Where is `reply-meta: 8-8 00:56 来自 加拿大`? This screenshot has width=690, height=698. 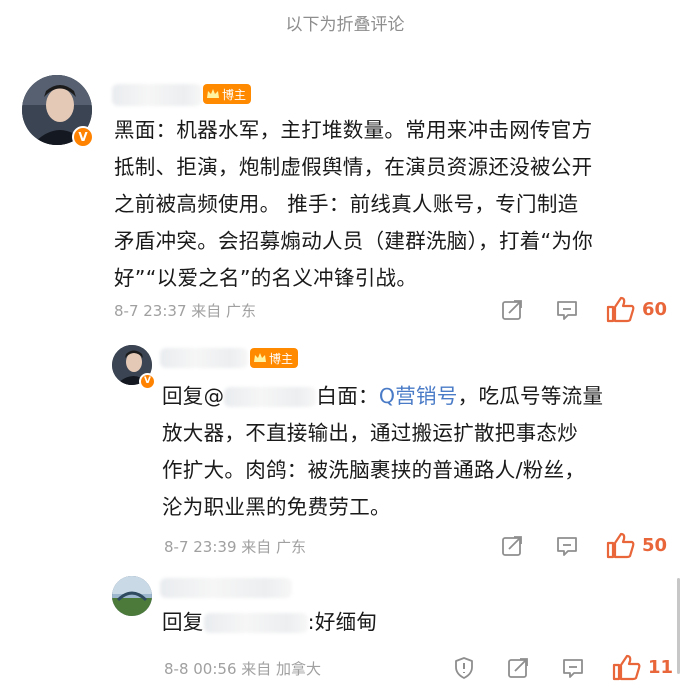
reply-meta: 8-8 00:56 来自 加拿大 is located at coordinates (242, 668).